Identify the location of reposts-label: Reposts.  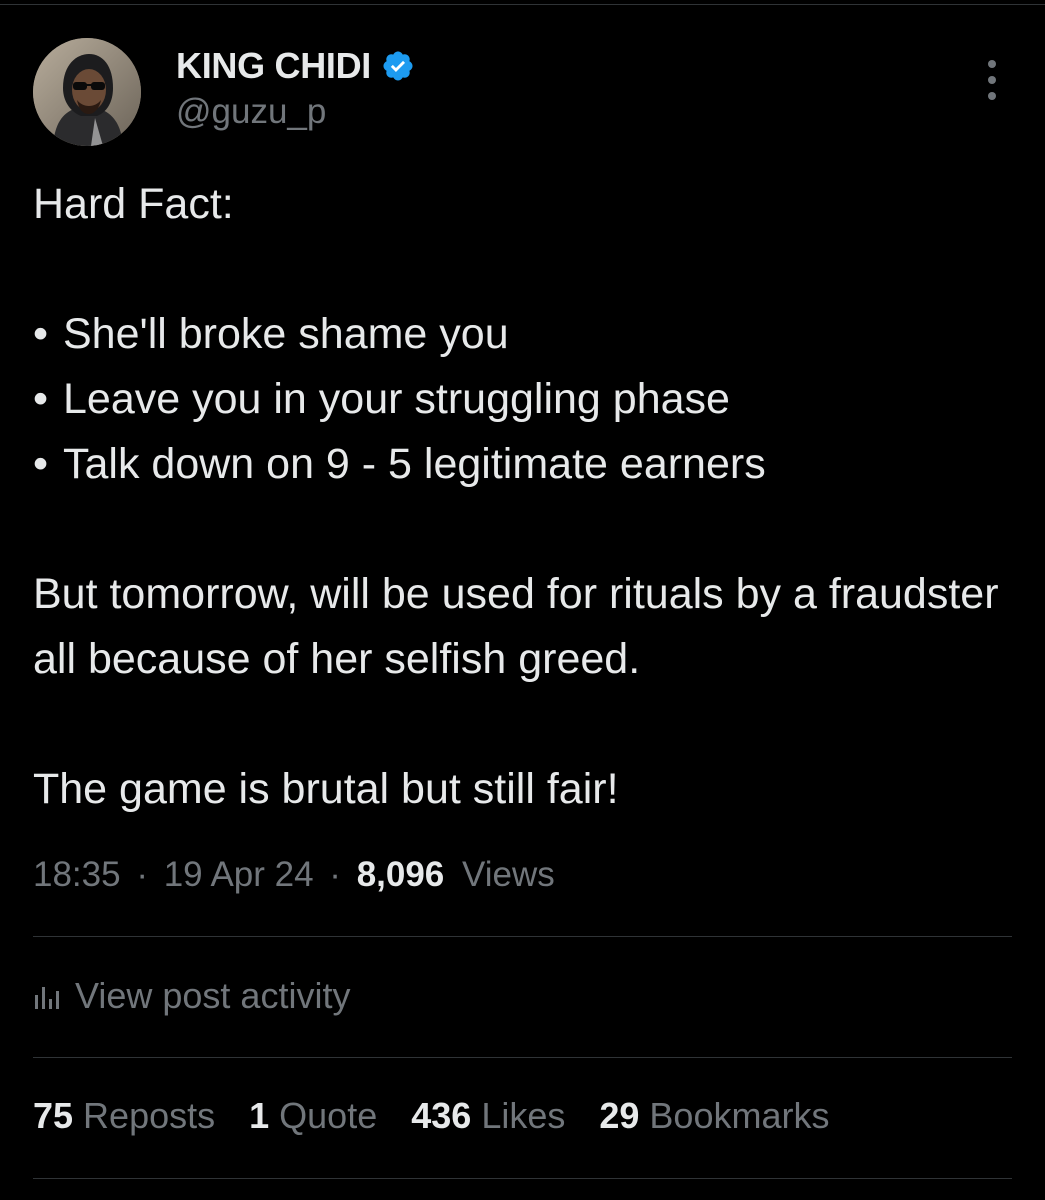
(149, 1115).